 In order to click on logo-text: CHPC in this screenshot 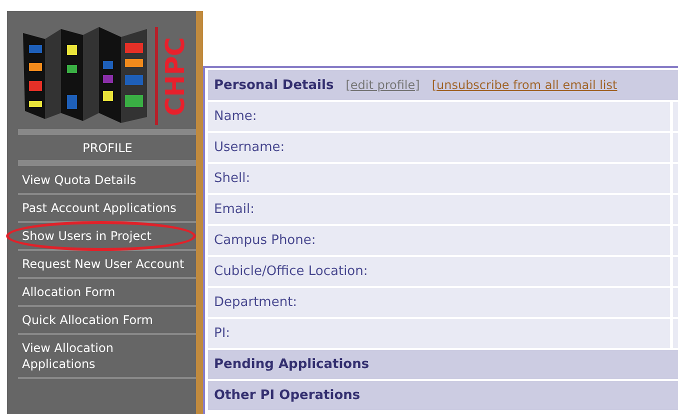, I will do `click(176, 76)`.